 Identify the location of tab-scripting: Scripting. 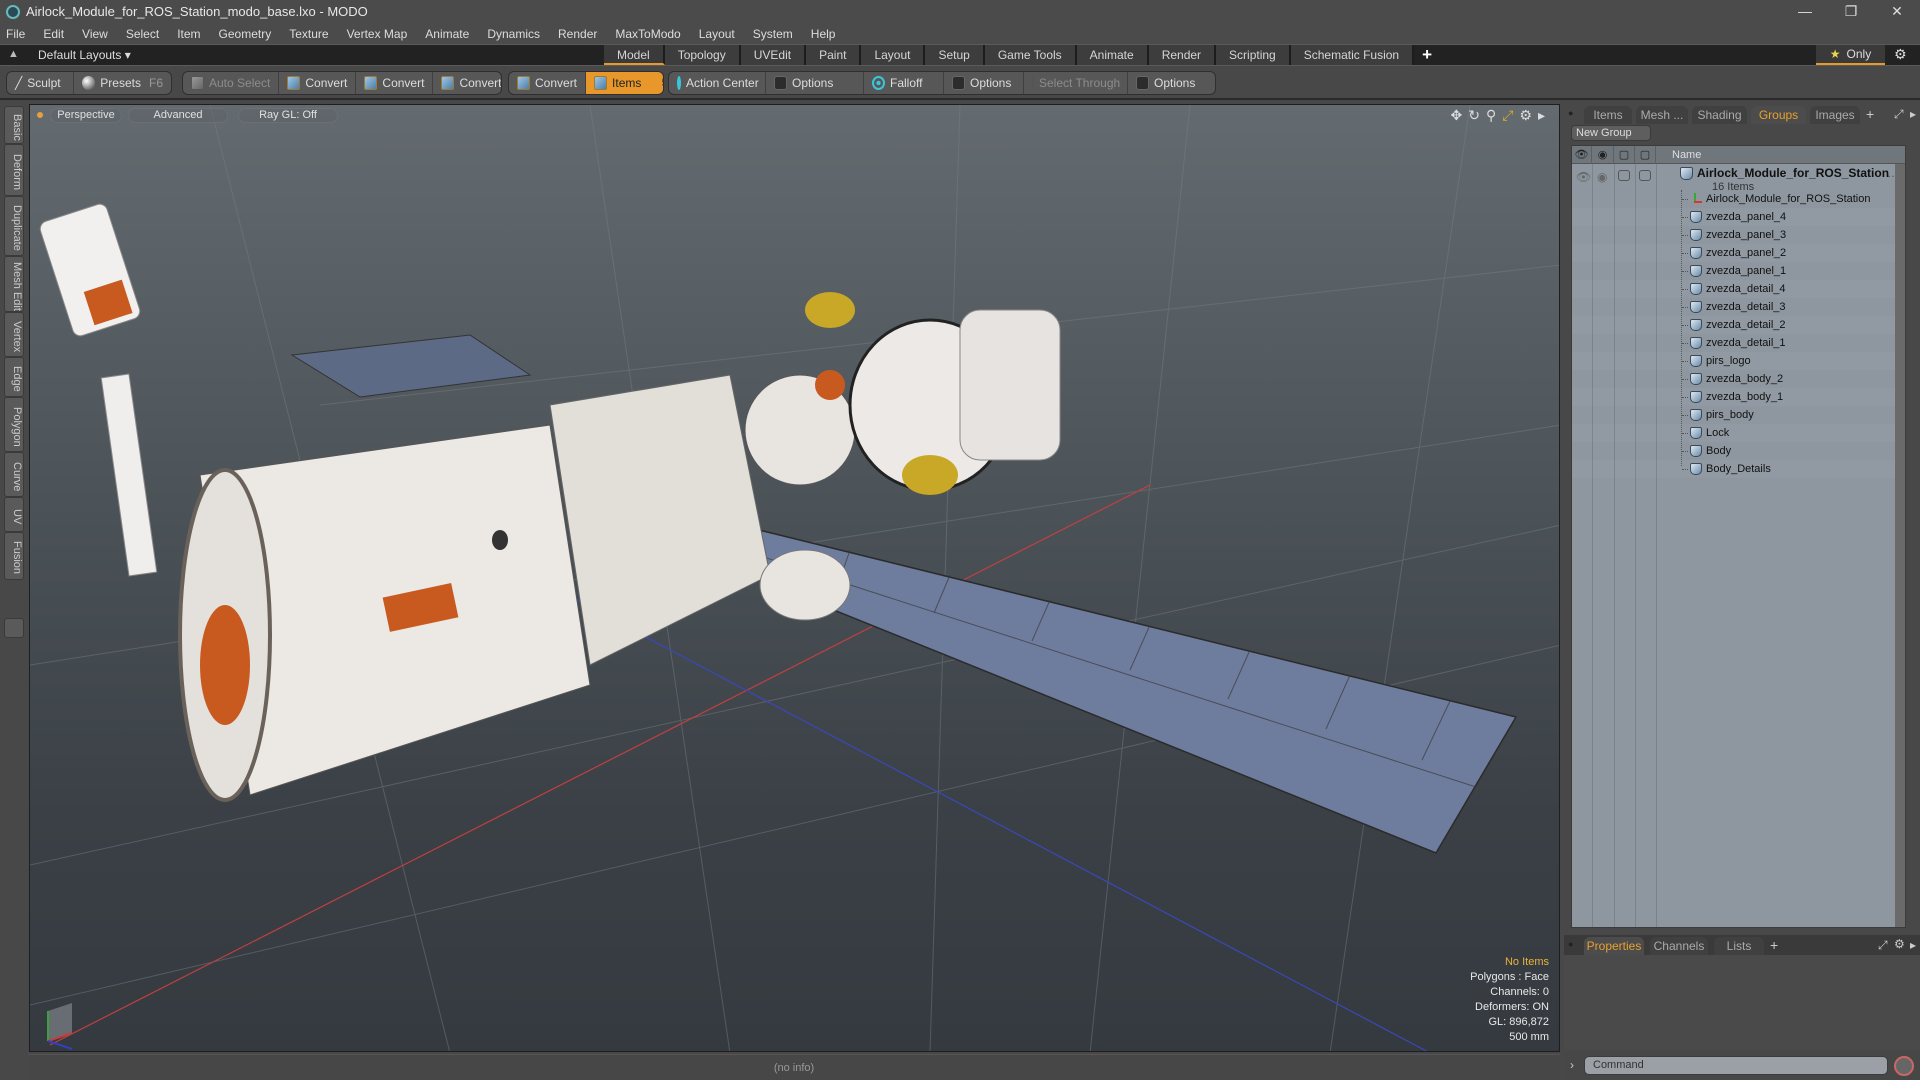
(1253, 55).